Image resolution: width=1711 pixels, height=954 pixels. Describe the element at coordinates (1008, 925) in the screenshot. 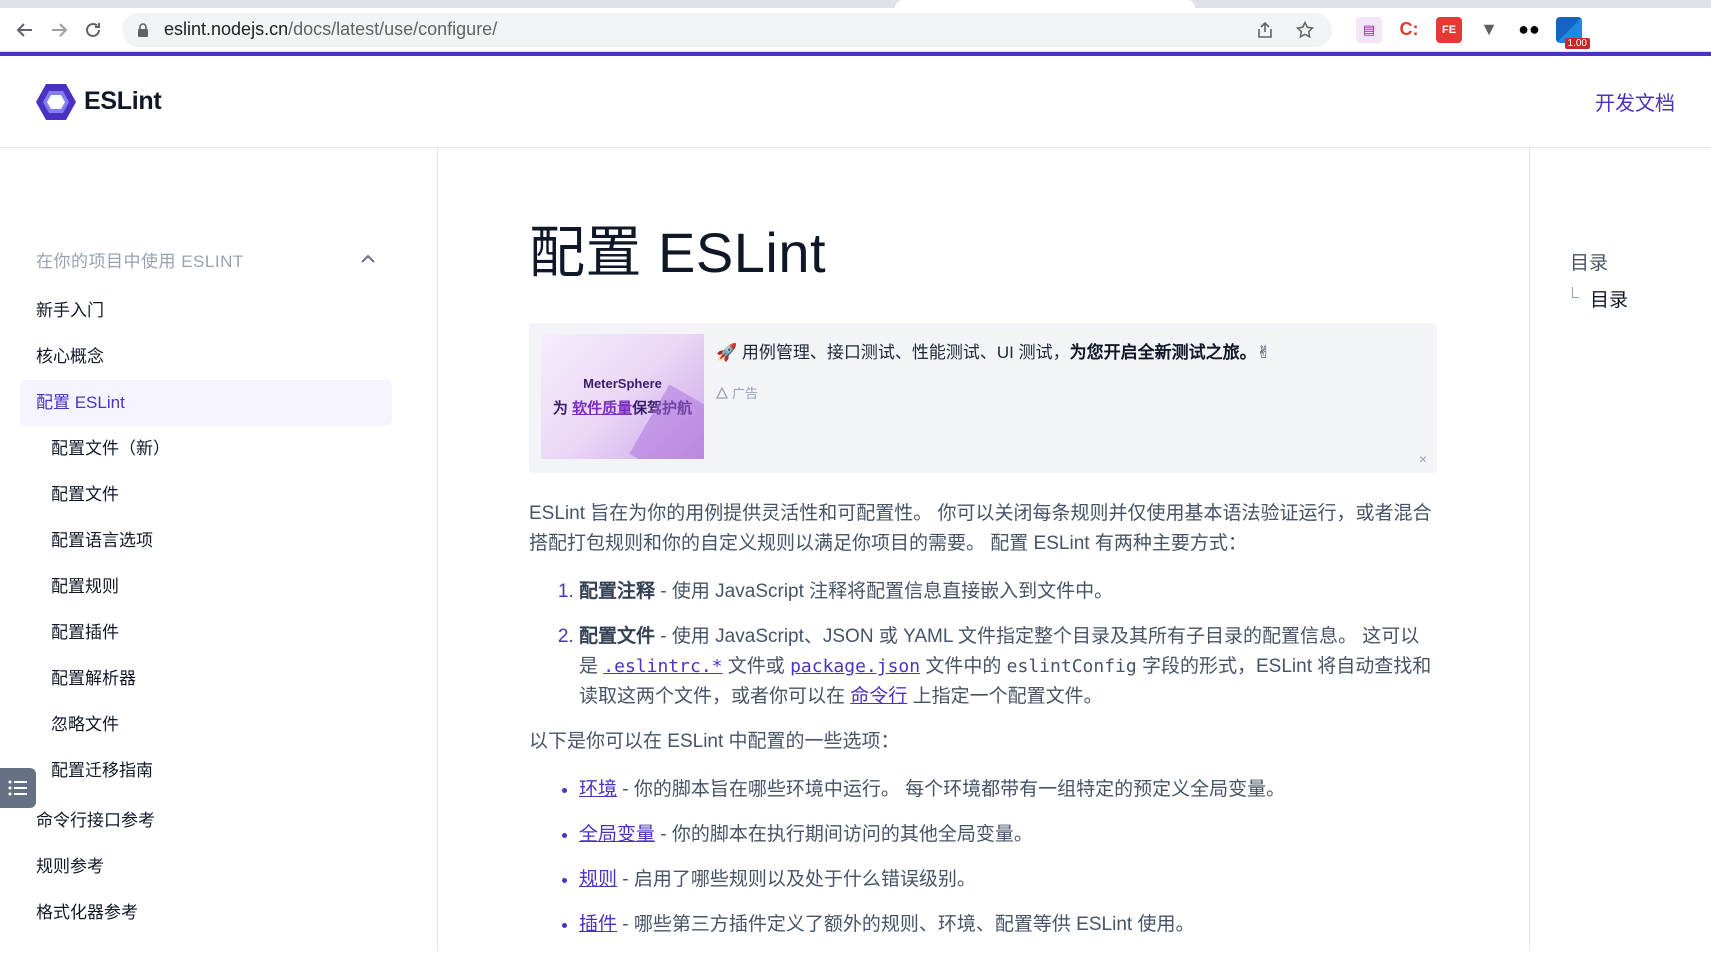

I see `list-item: 插件 - 哪些第三方插件定义了额外的规则、环境、配置等供 ESLint 使用。` at that location.